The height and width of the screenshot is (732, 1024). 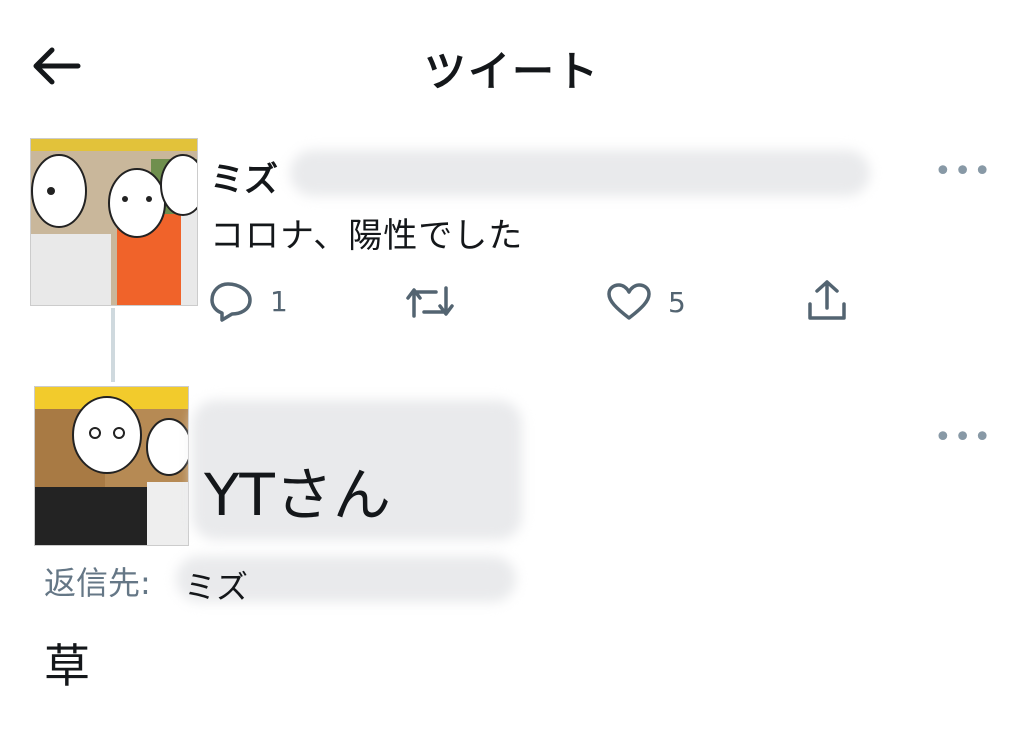 I want to click on share-icon, so click(x=827, y=300).